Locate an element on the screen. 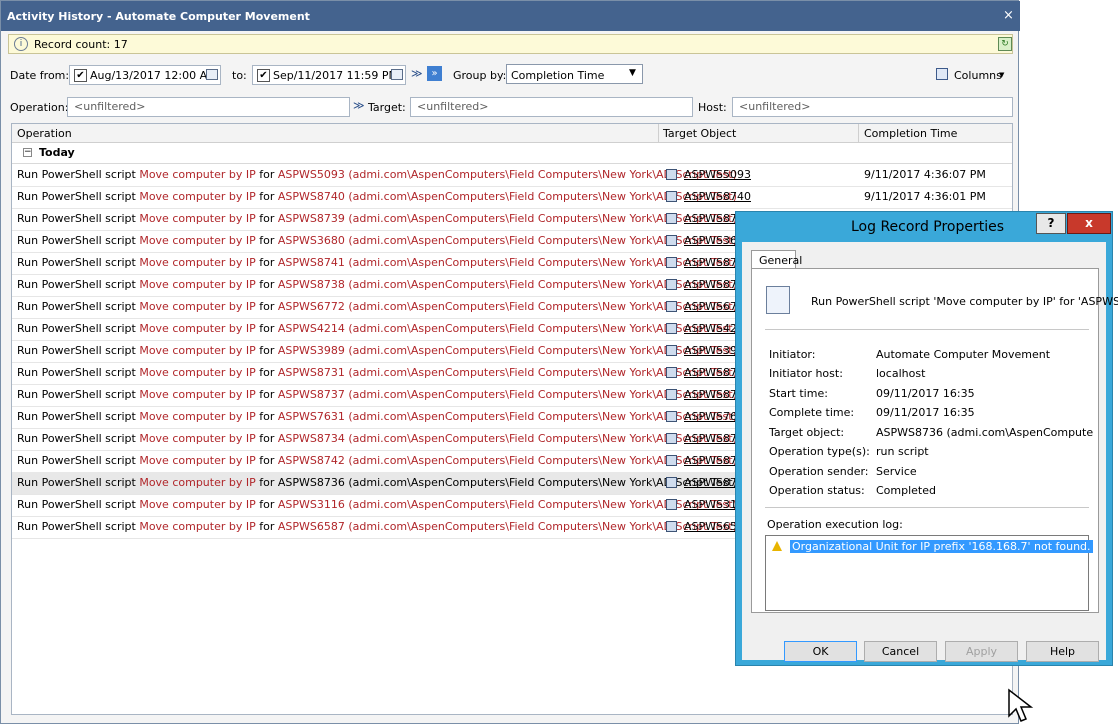 The width and height of the screenshot is (1118, 724). date-to-picker: ✔ Sep/11/2017 11:59 PM is located at coordinates (329, 75).